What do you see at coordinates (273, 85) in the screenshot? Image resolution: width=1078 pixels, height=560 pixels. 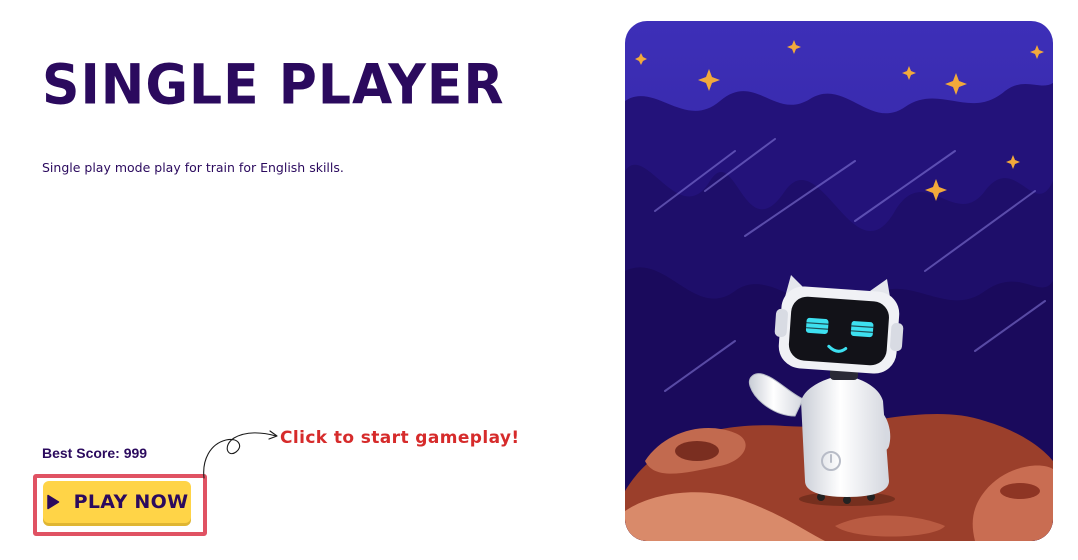 I see `page-title: SINGLE PLAYER` at bounding box center [273, 85].